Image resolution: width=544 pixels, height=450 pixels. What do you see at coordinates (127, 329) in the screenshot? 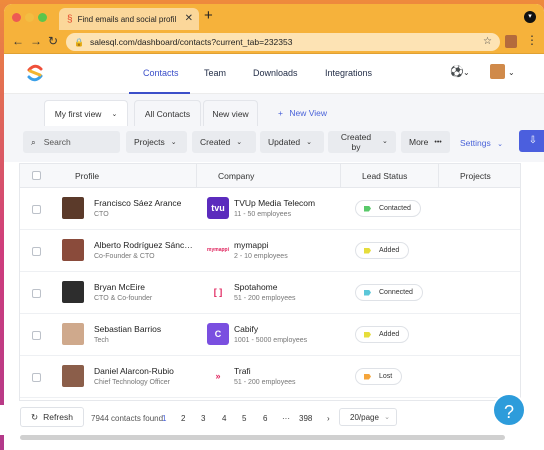
I see `contact-name: Sebastian Barrios` at bounding box center [127, 329].